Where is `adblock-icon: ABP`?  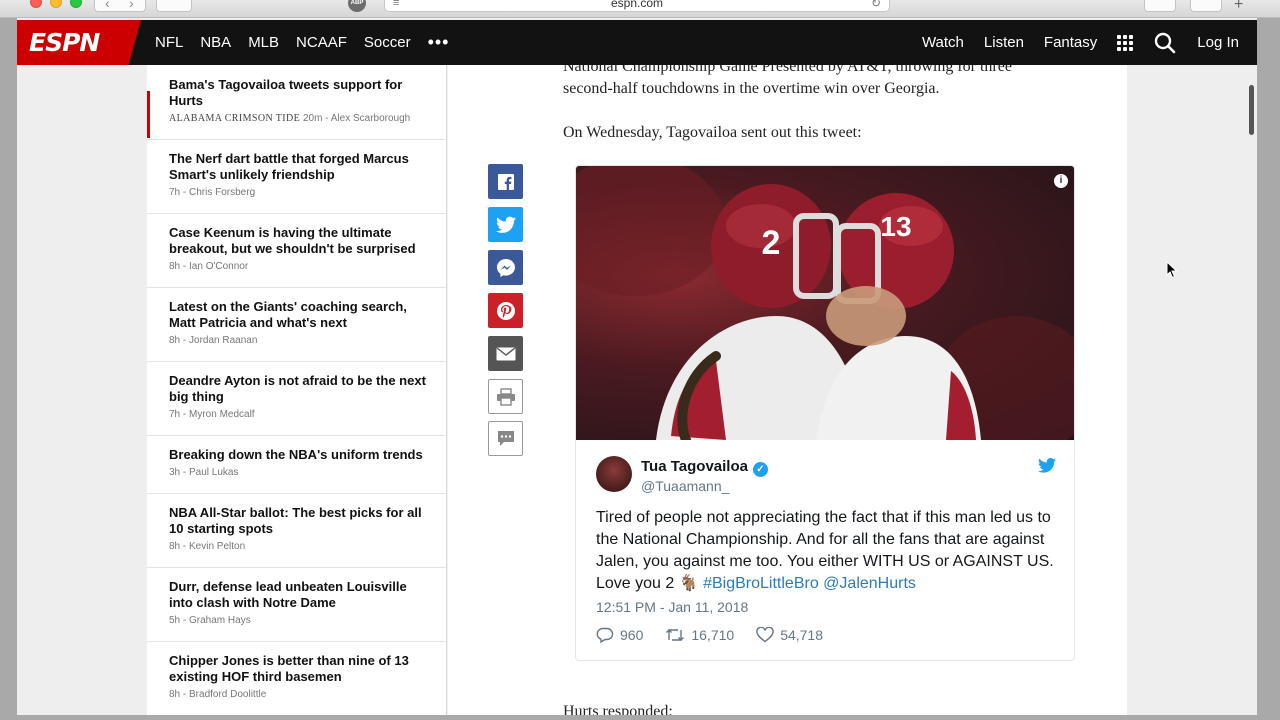 adblock-icon: ABP is located at coordinates (357, 6).